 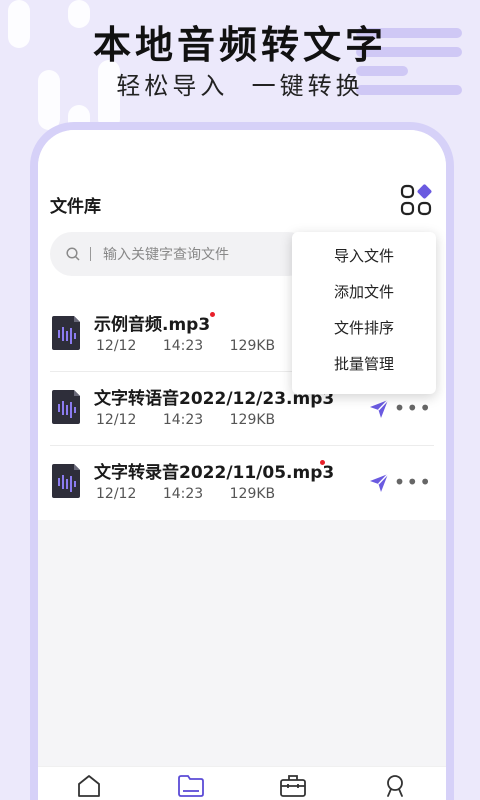 I want to click on banner-title: 本地音频转文字, so click(x=239, y=45).